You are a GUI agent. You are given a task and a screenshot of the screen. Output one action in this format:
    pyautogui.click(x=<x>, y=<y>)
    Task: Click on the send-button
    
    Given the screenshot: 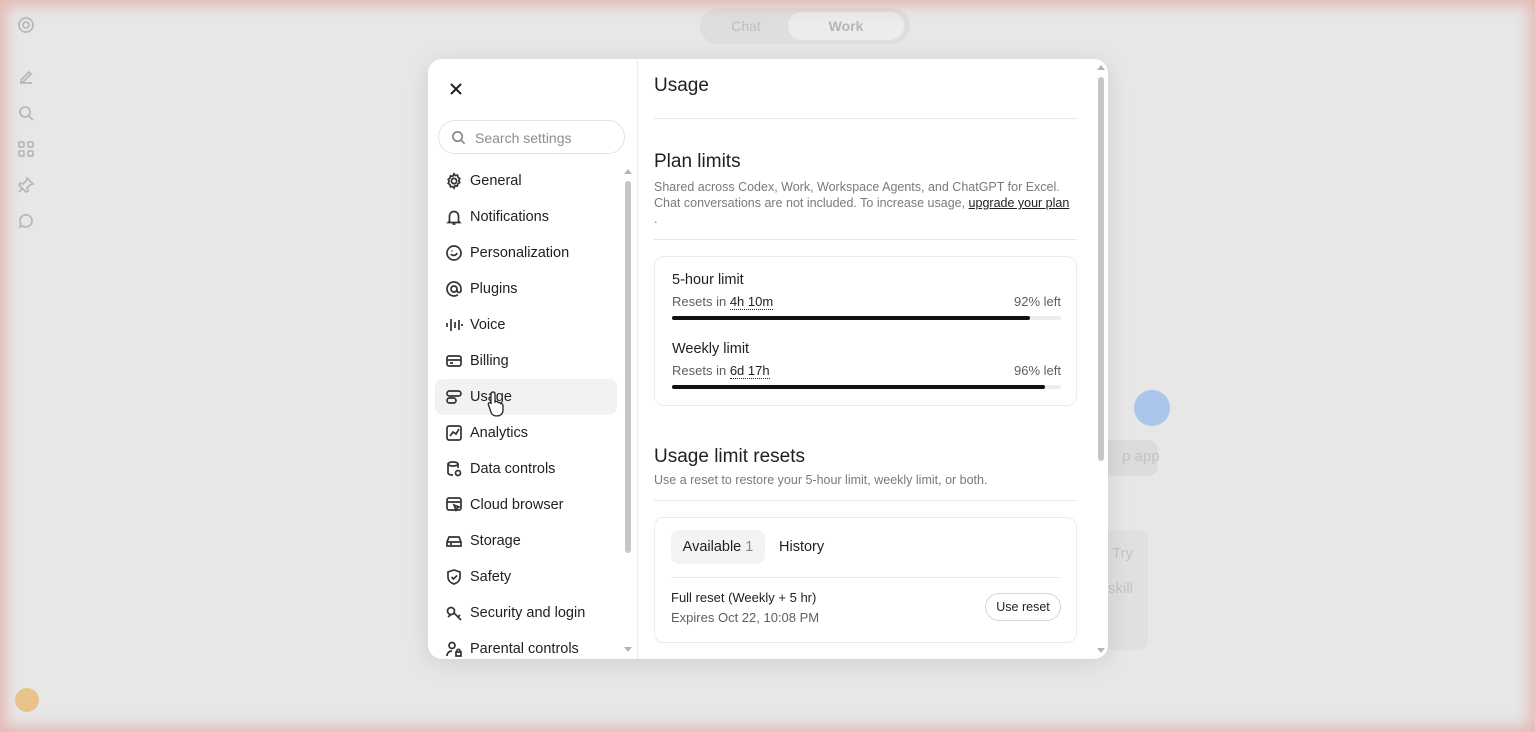 What is the action you would take?
    pyautogui.click(x=1152, y=408)
    